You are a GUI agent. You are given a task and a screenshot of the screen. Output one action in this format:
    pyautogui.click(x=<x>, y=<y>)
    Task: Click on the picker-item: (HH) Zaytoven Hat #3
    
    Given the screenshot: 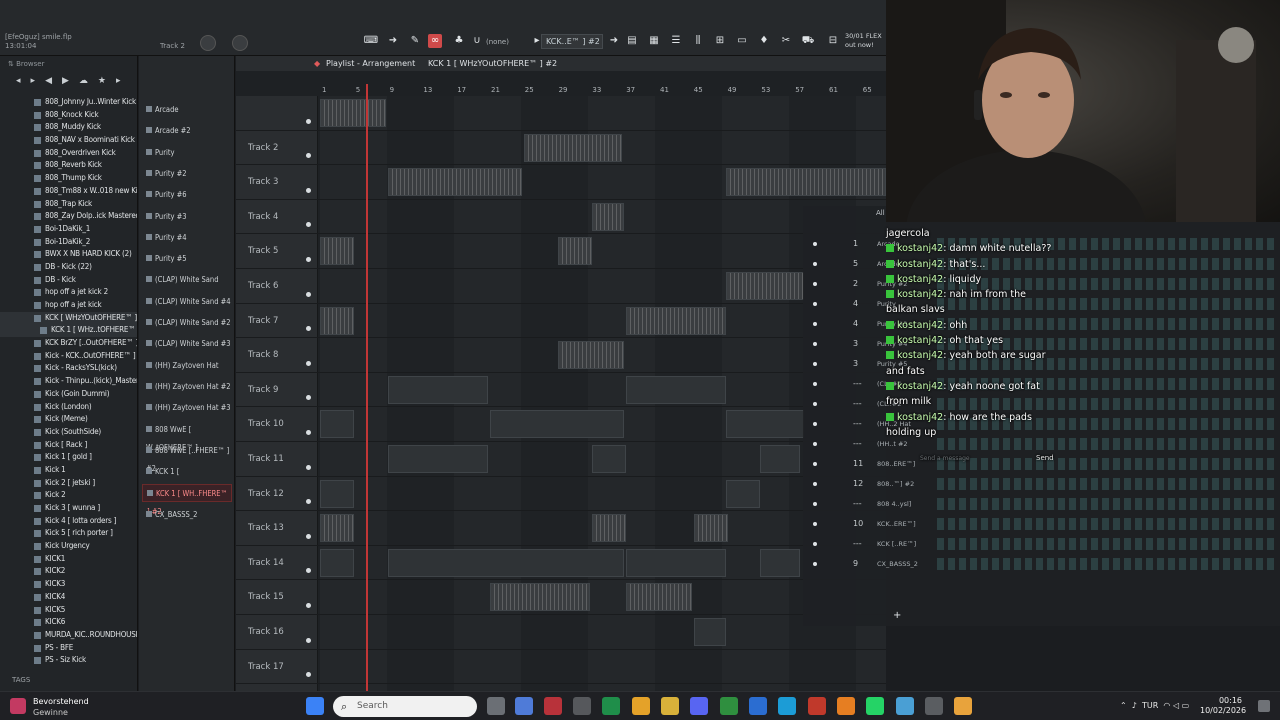 What is the action you would take?
    pyautogui.click(x=187, y=408)
    